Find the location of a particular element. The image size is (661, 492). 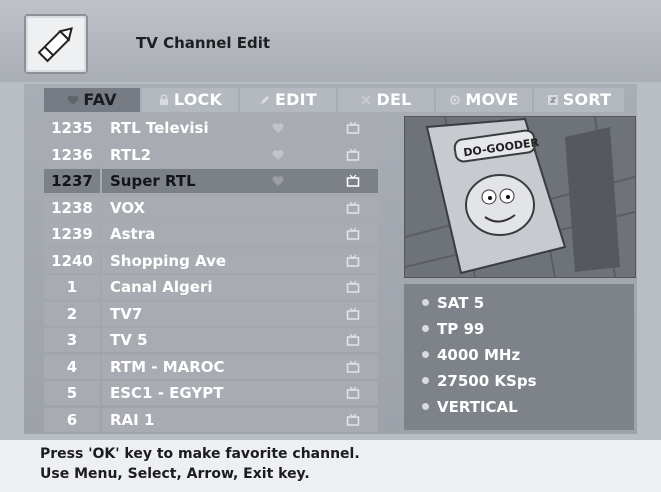

sort-icon is located at coordinates (552, 100).